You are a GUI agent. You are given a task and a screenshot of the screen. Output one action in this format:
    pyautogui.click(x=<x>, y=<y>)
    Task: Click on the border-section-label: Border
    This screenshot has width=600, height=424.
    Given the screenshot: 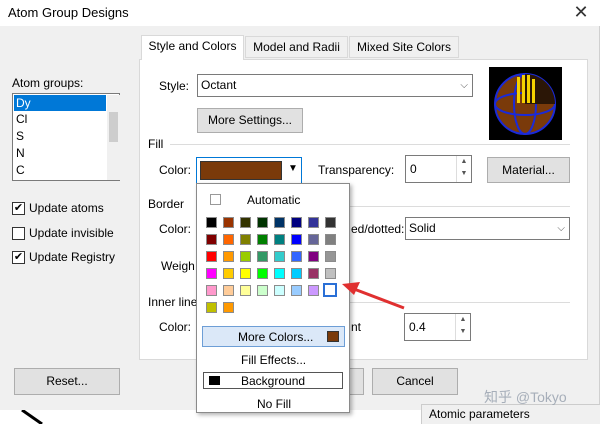 What is the action you would take?
    pyautogui.click(x=166, y=204)
    